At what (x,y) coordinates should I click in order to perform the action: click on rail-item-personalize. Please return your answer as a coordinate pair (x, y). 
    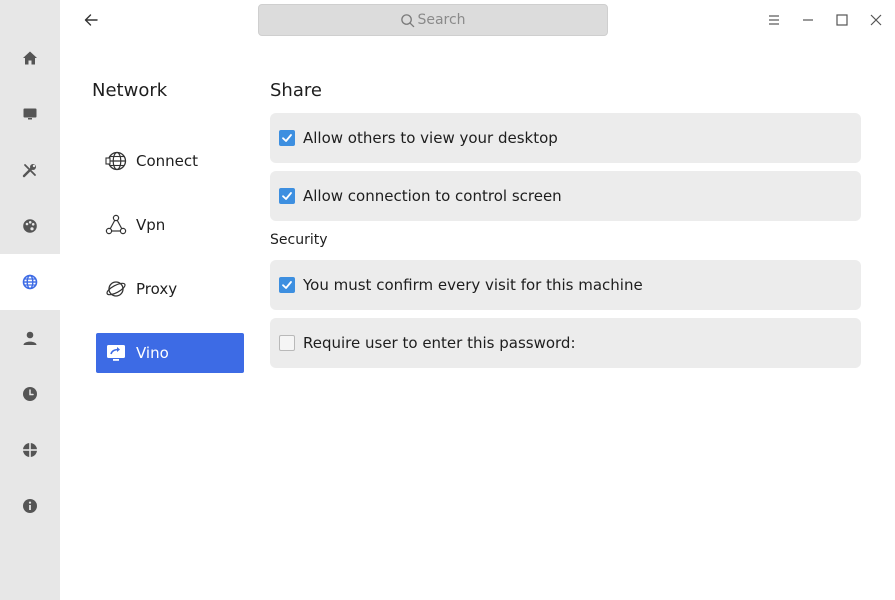
    Looking at the image, I should click on (30, 226).